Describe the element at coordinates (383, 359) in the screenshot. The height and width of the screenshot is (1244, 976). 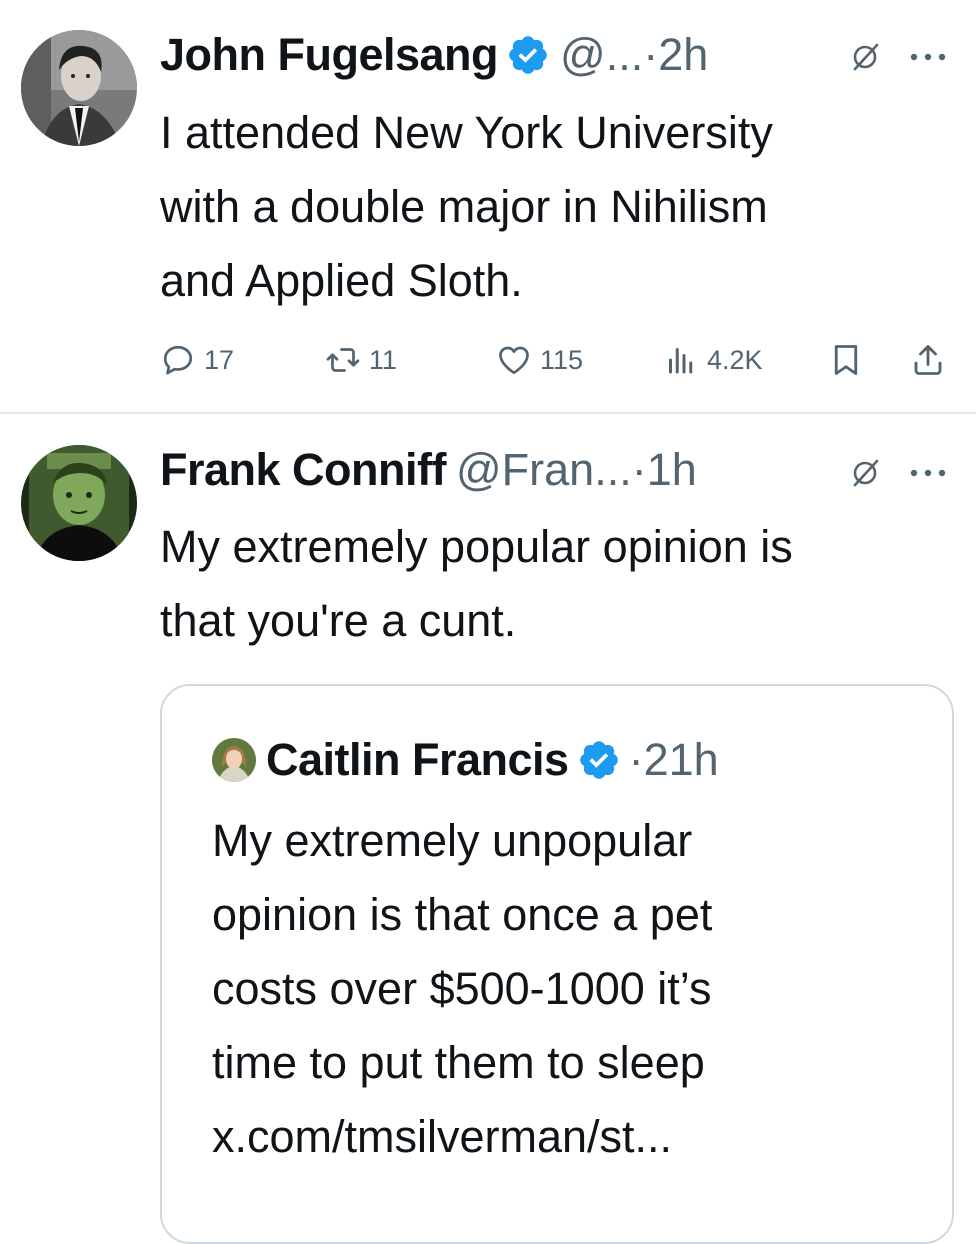
I see `retweet-count: 11` at that location.